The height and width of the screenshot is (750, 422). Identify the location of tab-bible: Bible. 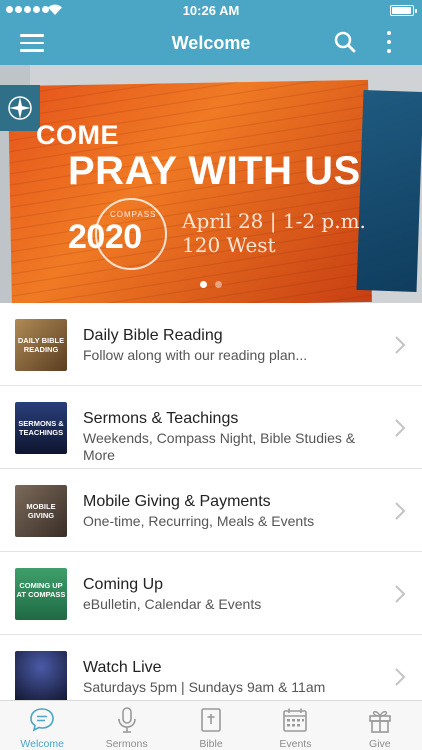
(211, 725).